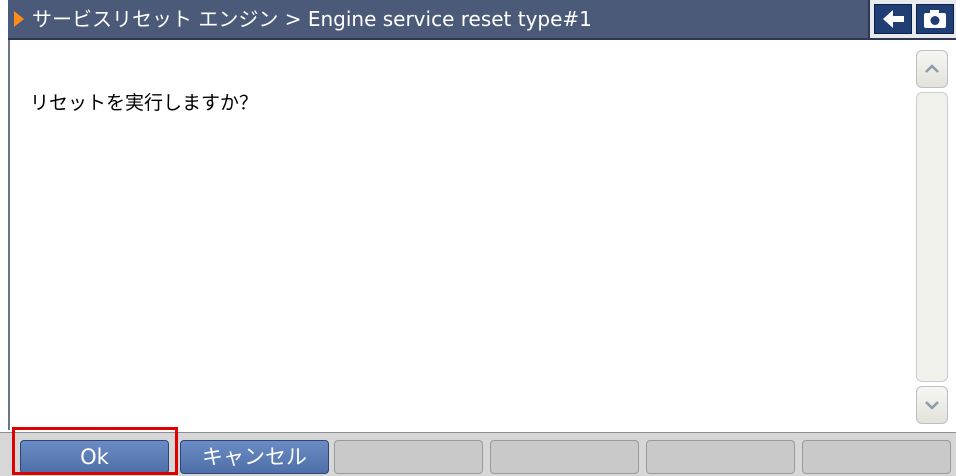 The height and width of the screenshot is (476, 956). I want to click on scroll-down-button, so click(932, 405).